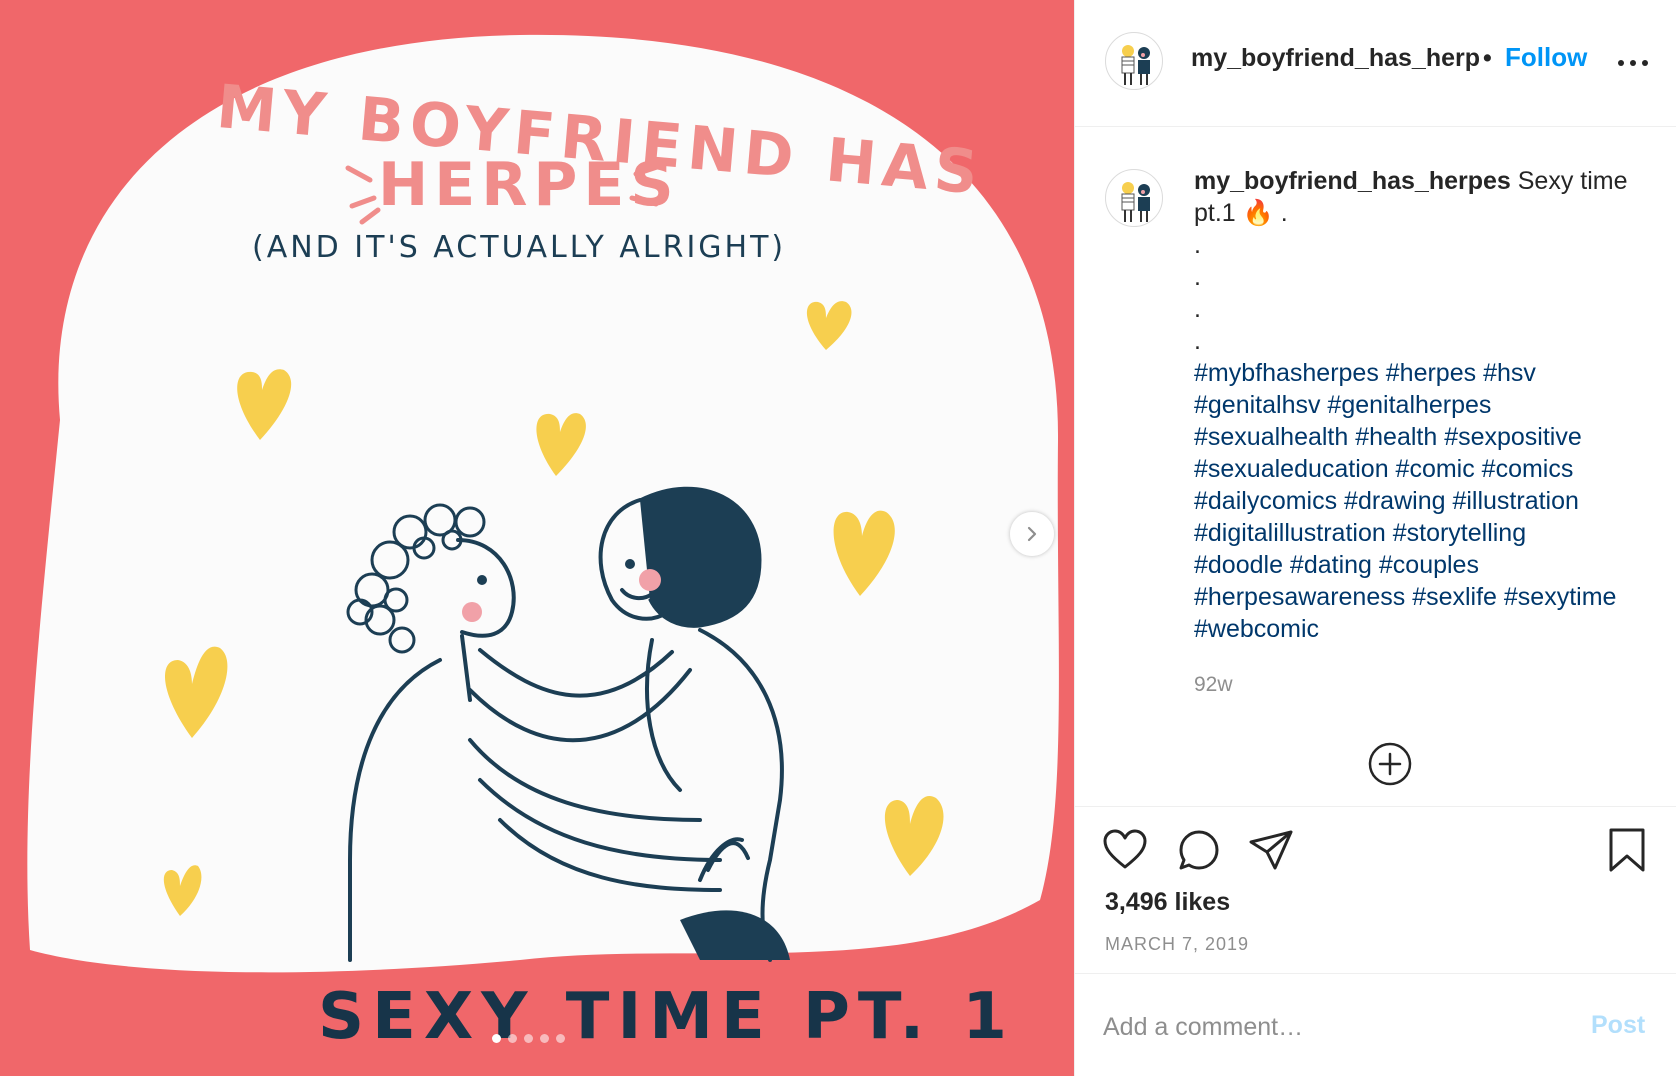 This screenshot has width=1676, height=1076. Describe the element at coordinates (1419, 629) in the screenshot. I see `hashtag-line: #webcomic` at that location.